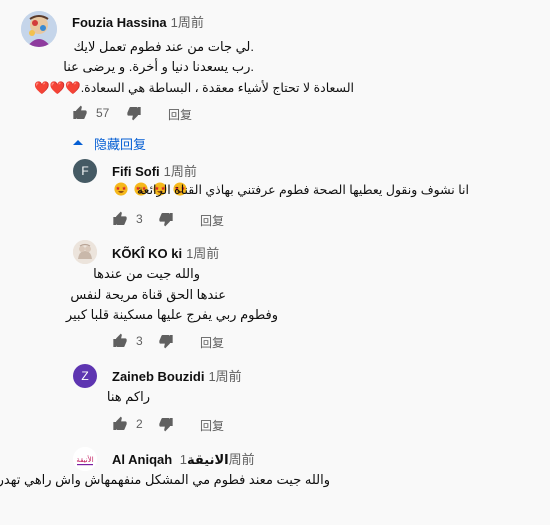 Image resolution: width=550 pixels, height=525 pixels. I want to click on caret-up-icon, so click(78, 142).